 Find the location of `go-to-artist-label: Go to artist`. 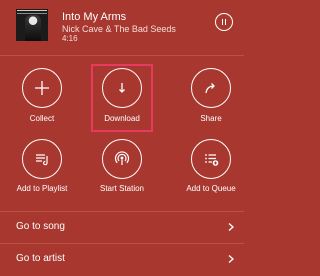

go-to-artist-label: Go to artist is located at coordinates (40, 258).